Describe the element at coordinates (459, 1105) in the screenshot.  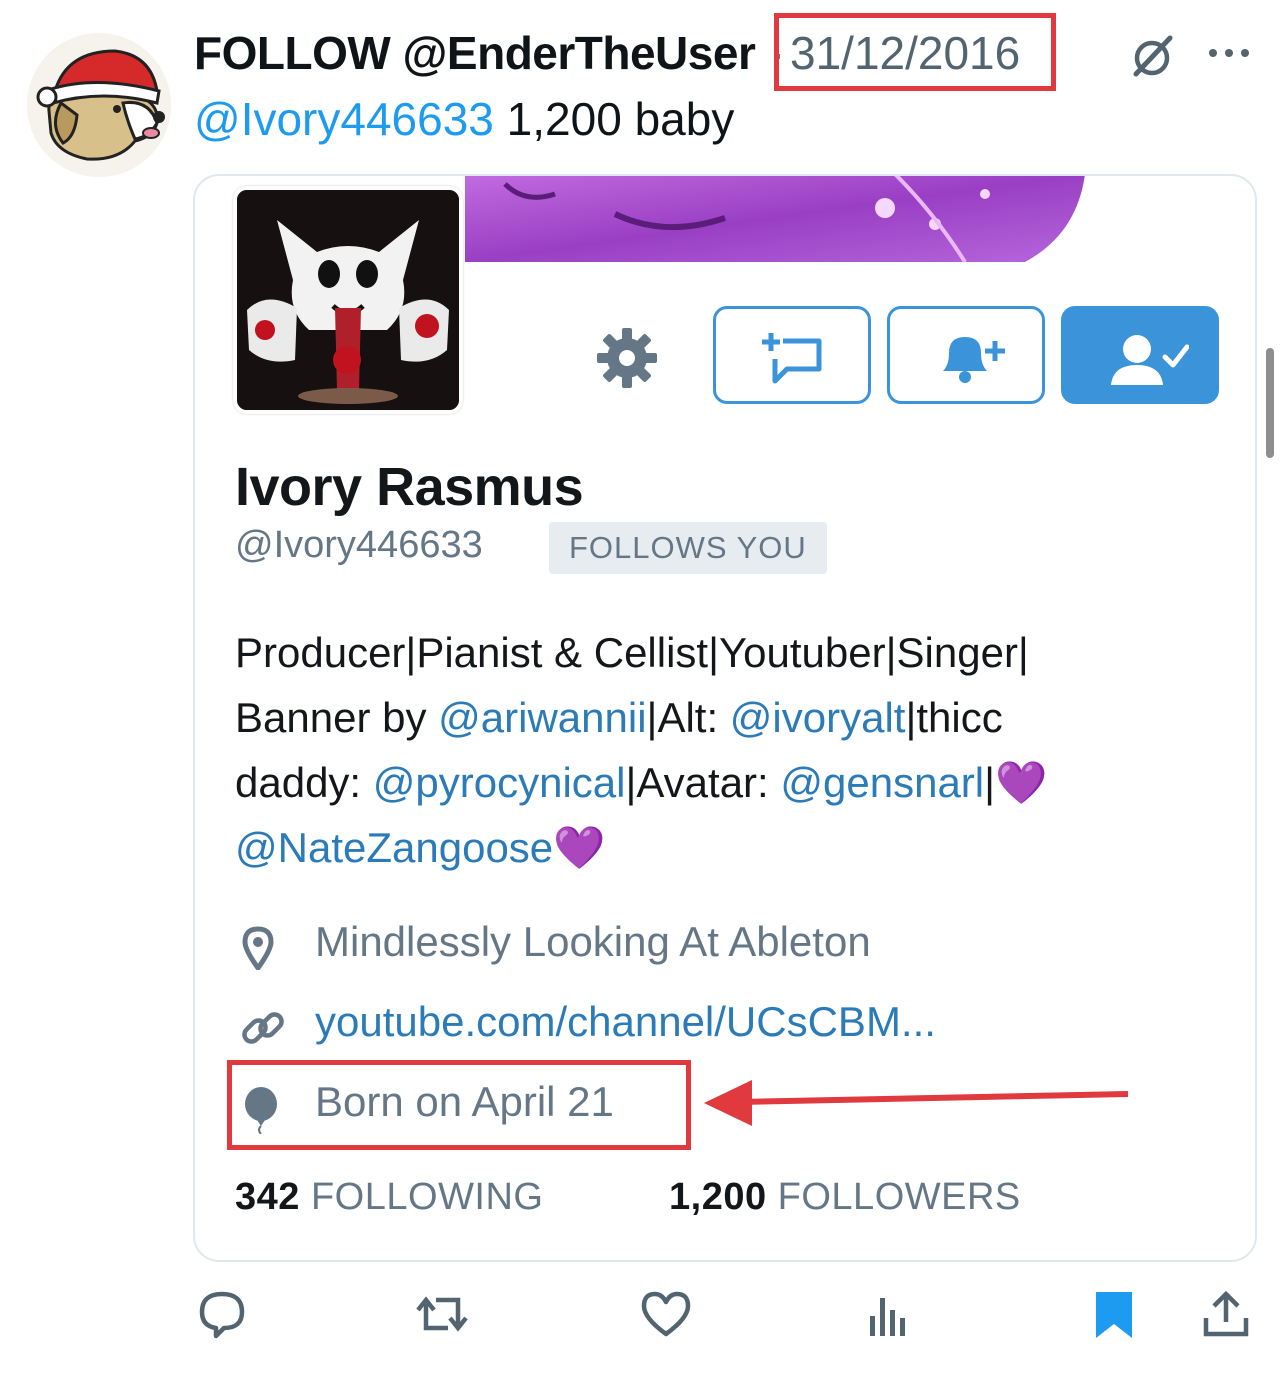
I see `birthday-highlight-box` at that location.